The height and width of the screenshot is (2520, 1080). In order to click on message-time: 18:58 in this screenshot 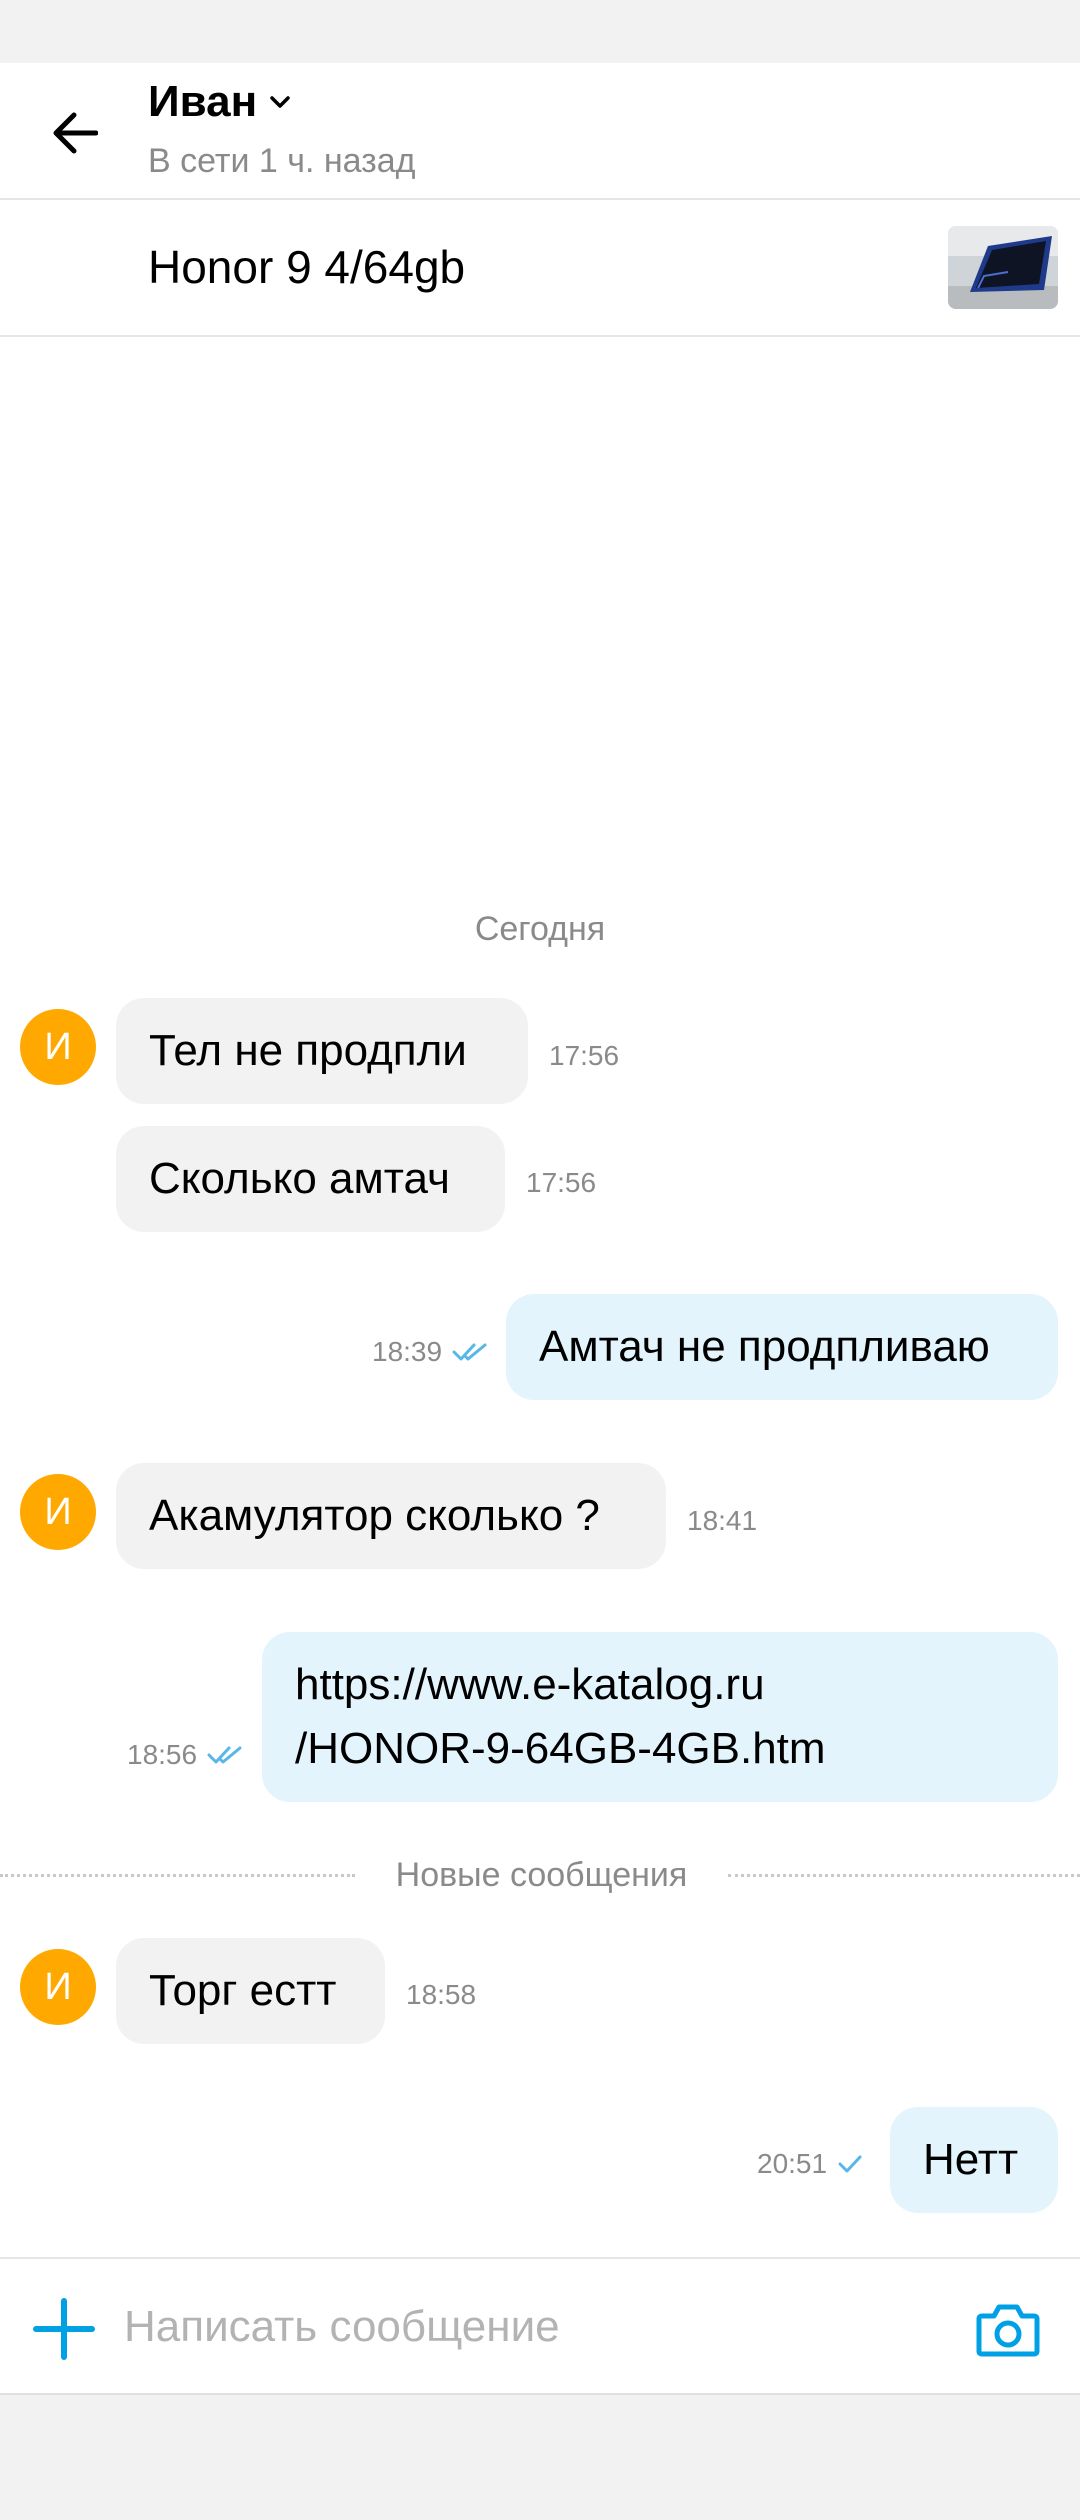, I will do `click(441, 1994)`.